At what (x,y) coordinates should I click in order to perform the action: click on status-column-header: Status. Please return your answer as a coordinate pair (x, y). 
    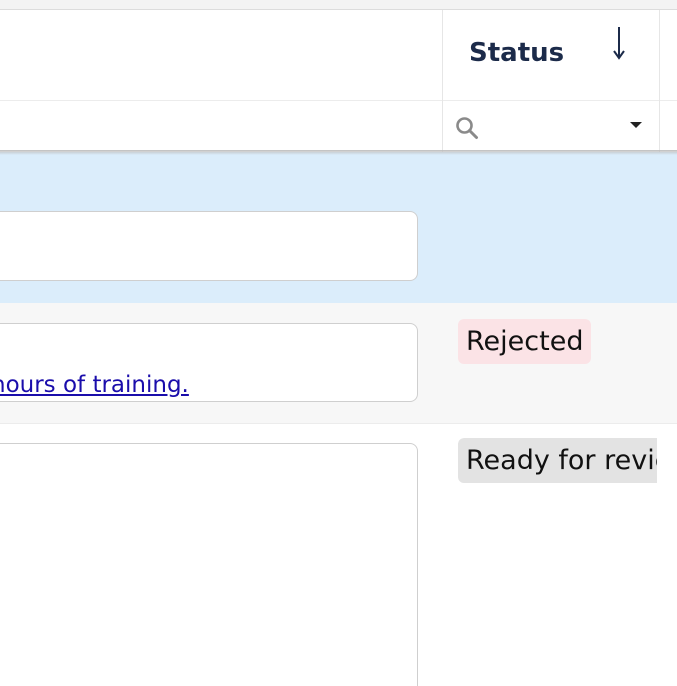
    Looking at the image, I should click on (516, 53).